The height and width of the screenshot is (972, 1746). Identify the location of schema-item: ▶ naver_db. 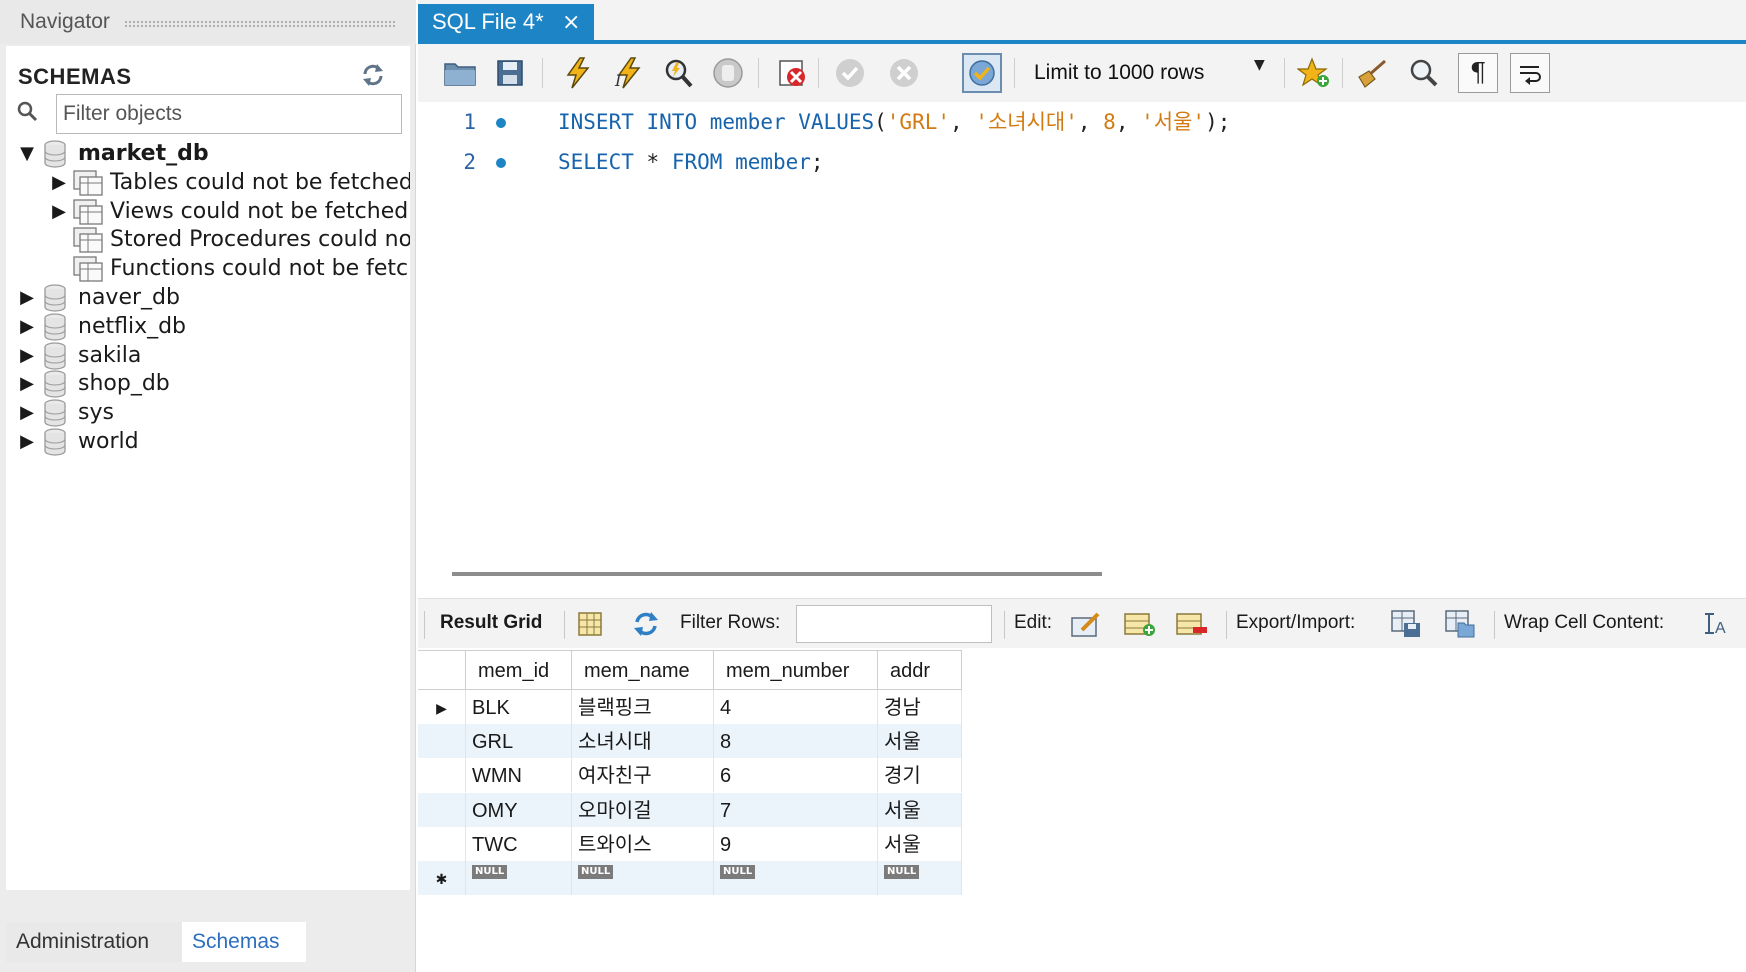
(208, 298).